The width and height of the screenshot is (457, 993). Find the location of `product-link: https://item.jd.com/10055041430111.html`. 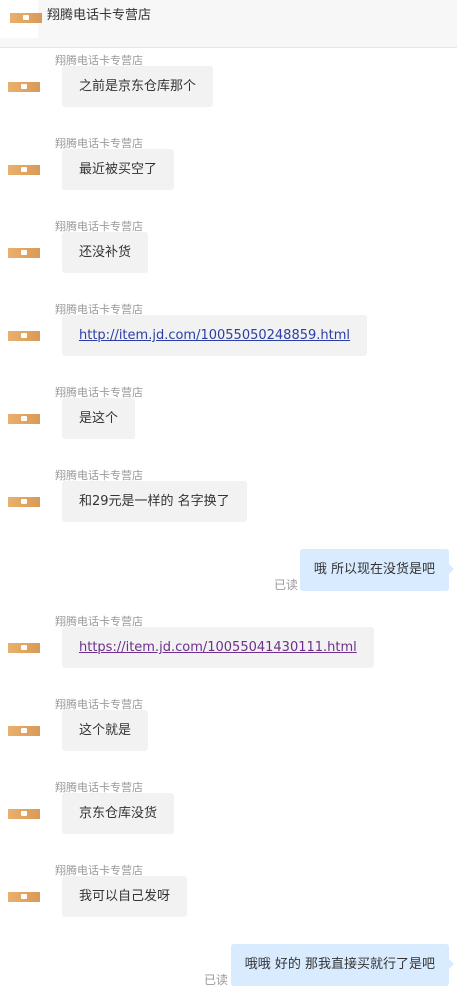

product-link: https://item.jd.com/10055041430111.html is located at coordinates (218, 647).